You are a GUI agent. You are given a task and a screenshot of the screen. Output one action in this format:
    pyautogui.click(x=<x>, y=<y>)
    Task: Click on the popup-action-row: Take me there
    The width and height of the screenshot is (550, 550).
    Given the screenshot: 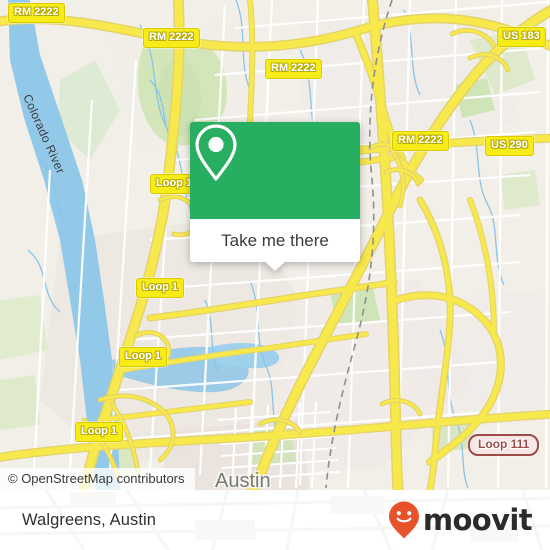 What is the action you would take?
    pyautogui.click(x=275, y=245)
    